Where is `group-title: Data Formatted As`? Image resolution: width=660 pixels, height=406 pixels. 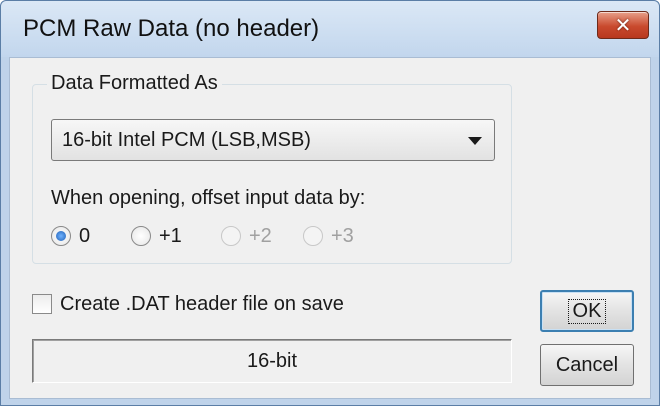 group-title: Data Formatted As is located at coordinates (134, 83).